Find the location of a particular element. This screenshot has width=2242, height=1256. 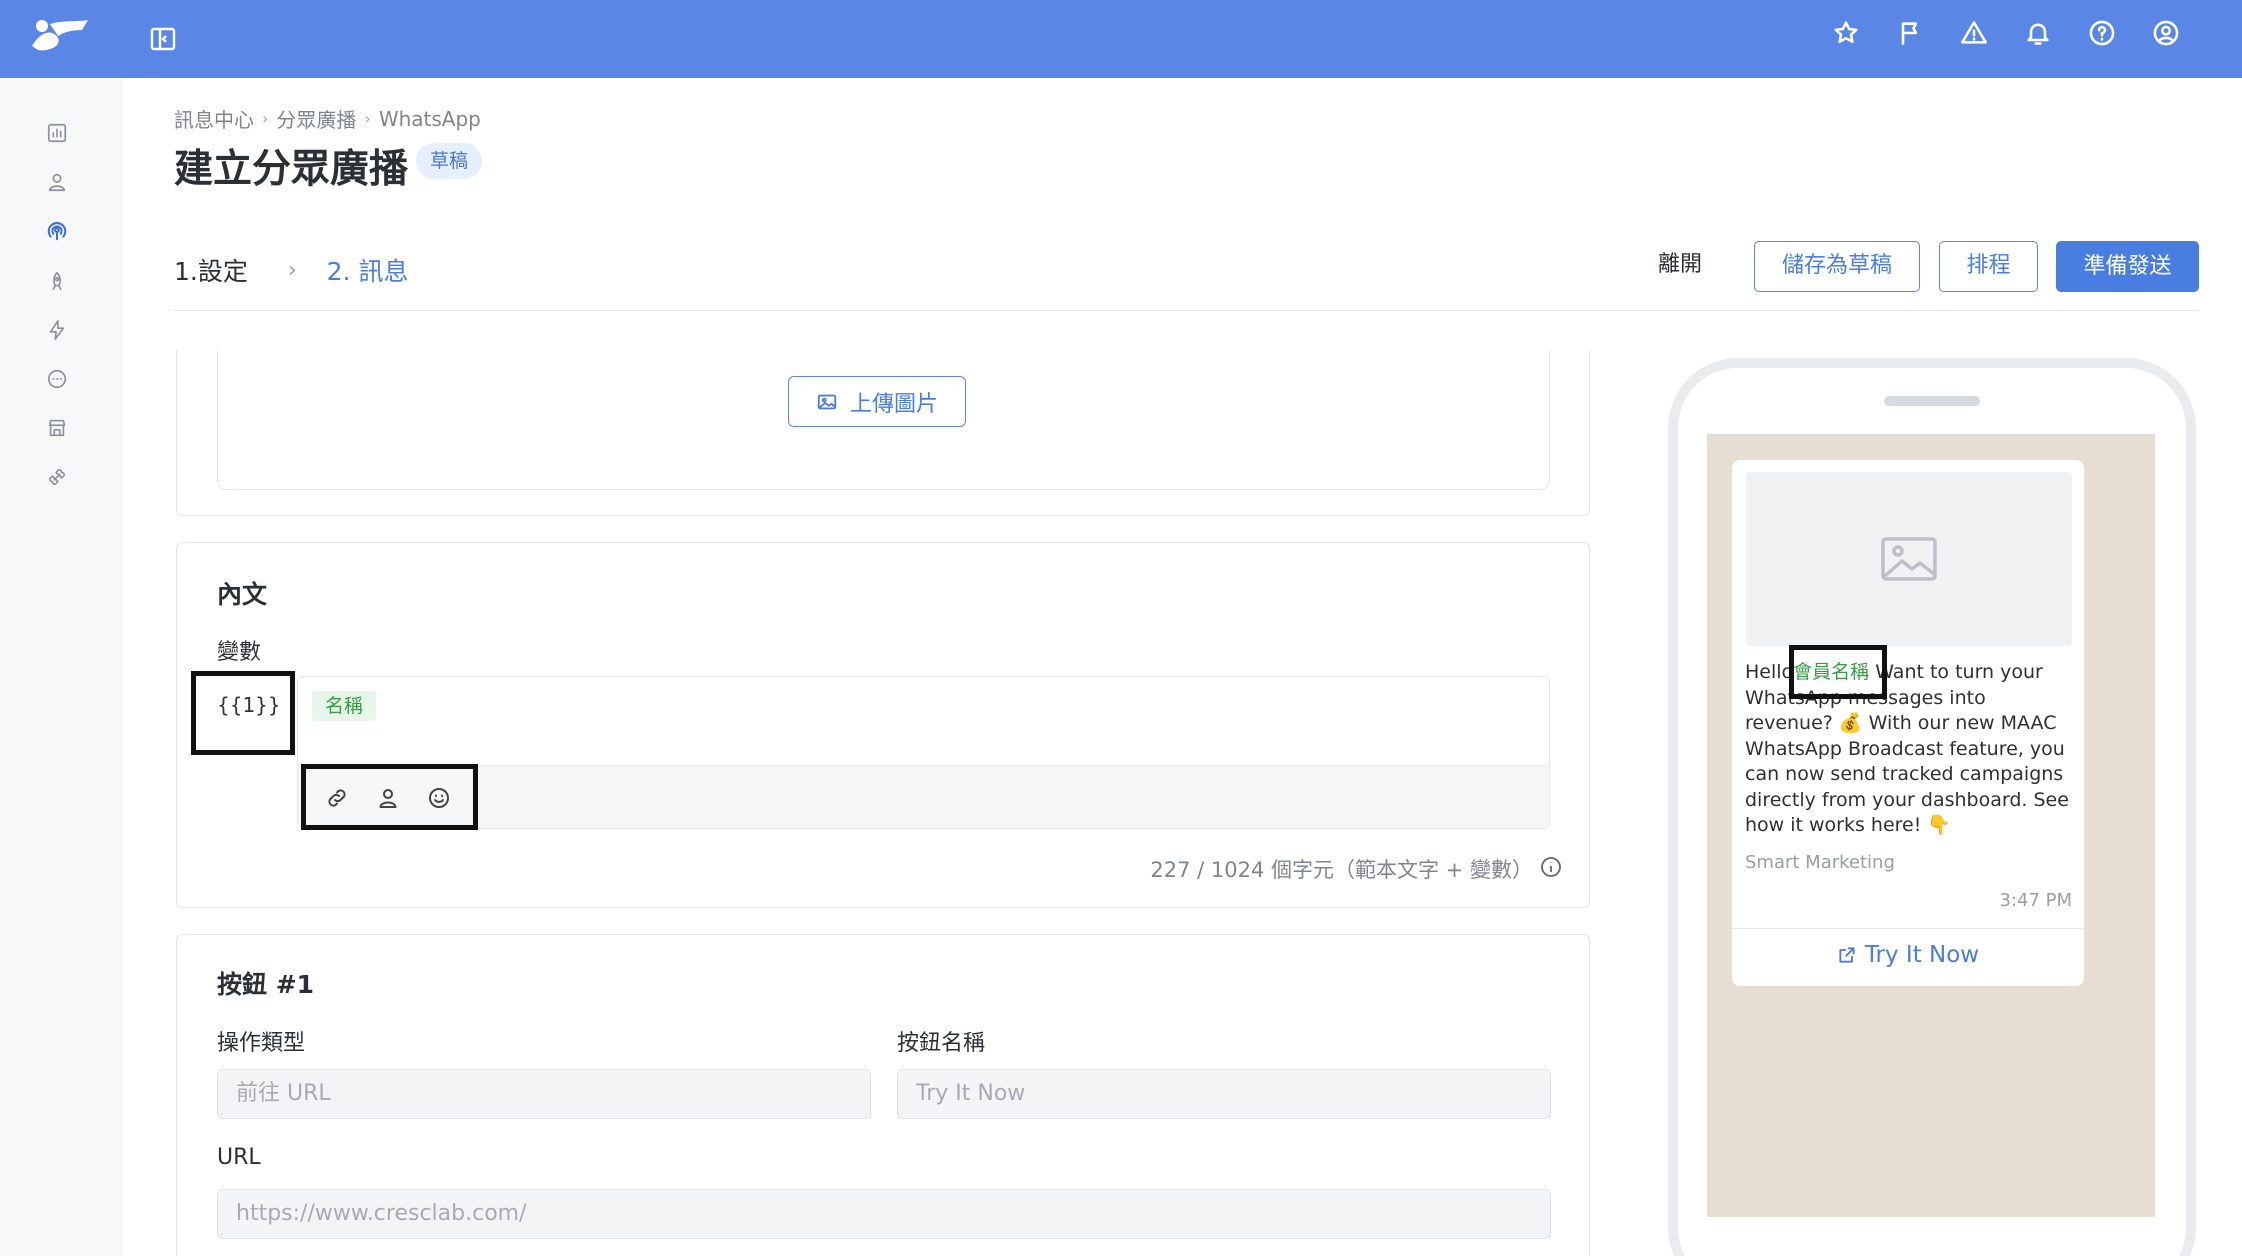

user-icon is located at coordinates (57, 182).